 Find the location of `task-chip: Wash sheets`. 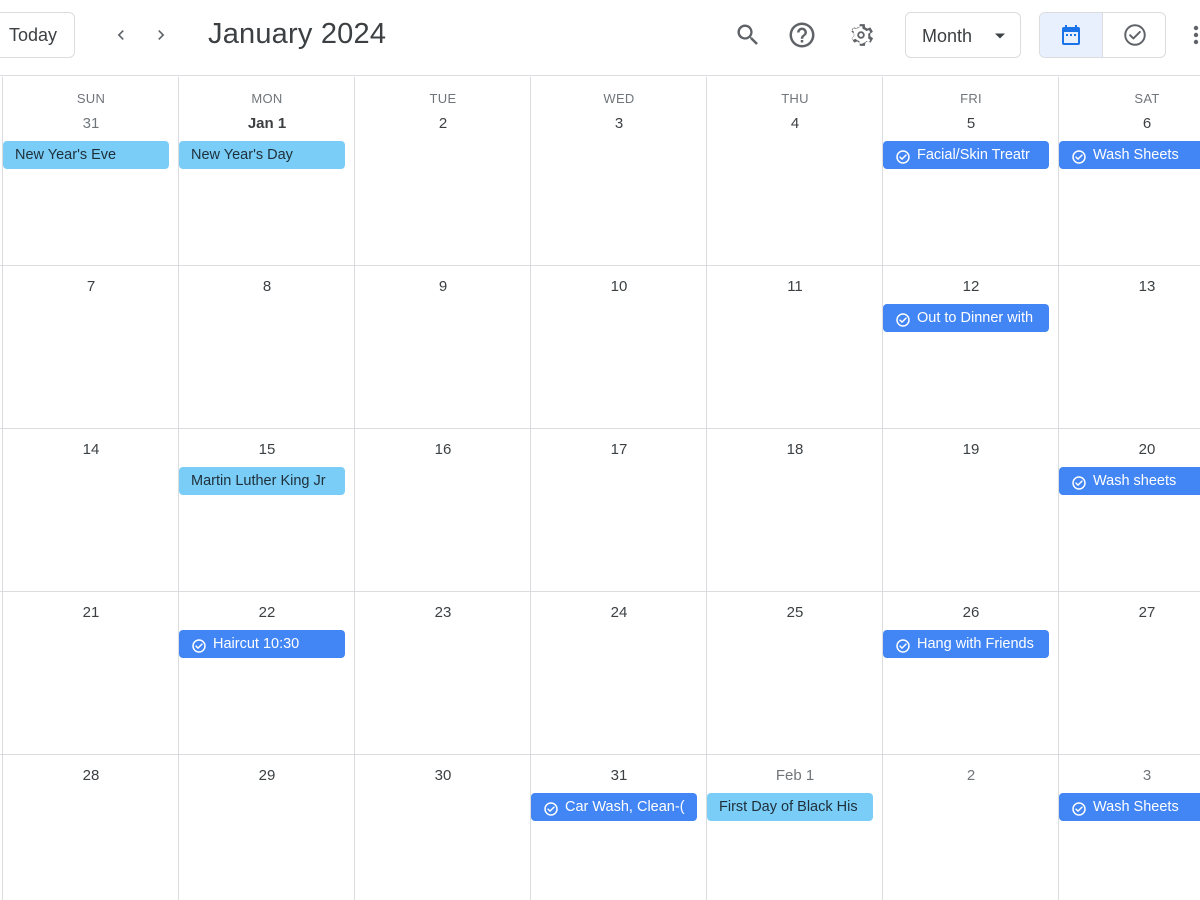

task-chip: Wash sheets is located at coordinates (1129, 481).